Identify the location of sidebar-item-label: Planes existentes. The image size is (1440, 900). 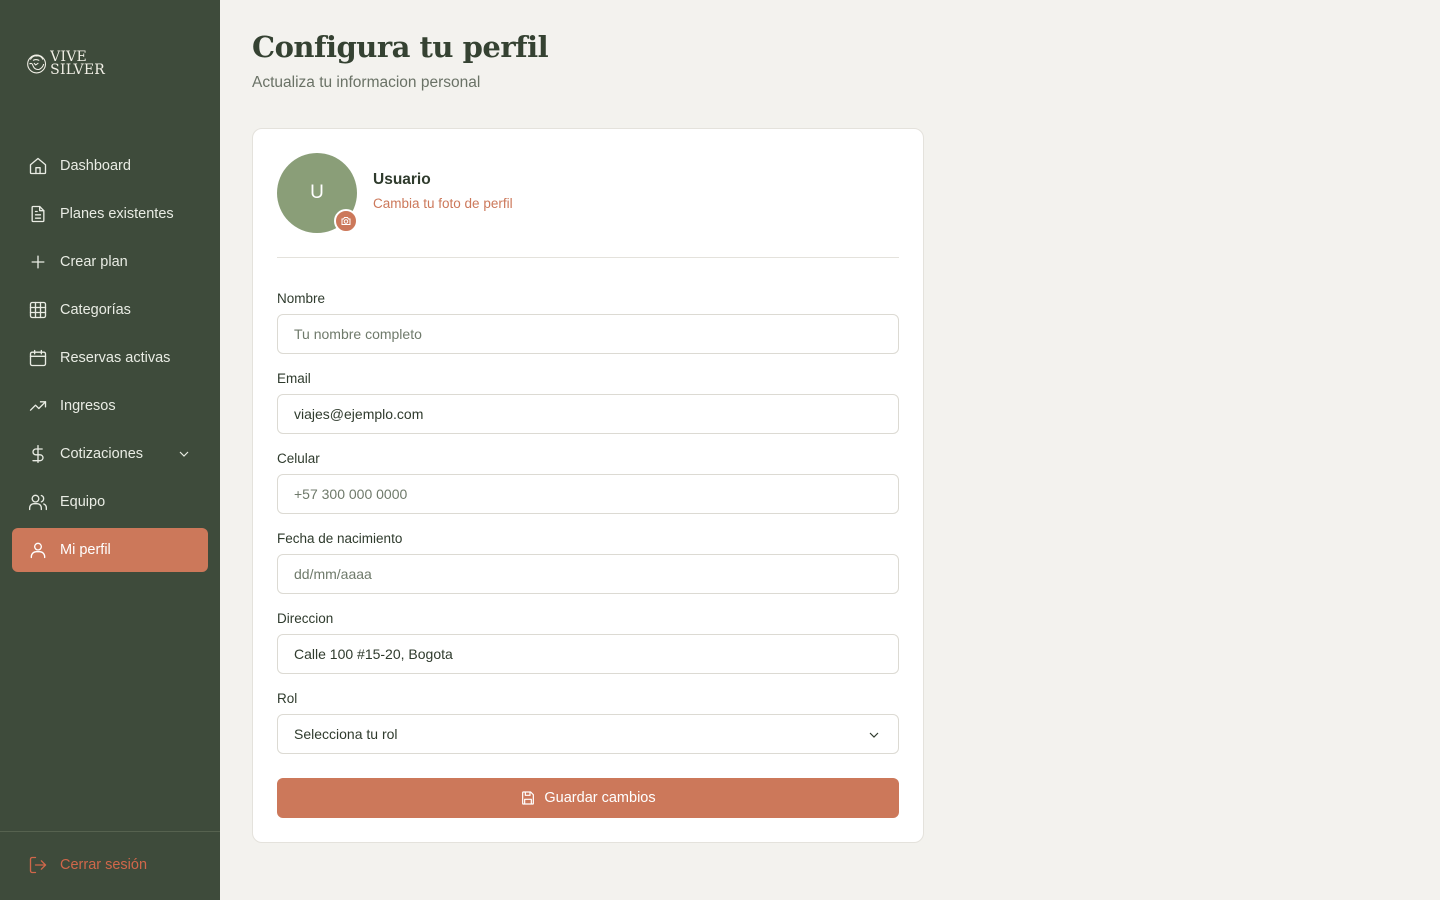
(117, 214).